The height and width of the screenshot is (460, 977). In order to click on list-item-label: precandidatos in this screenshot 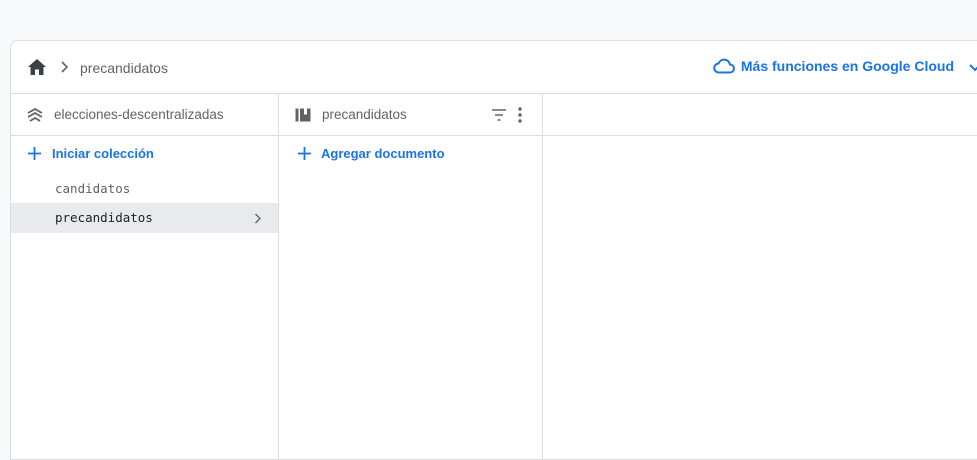, I will do `click(104, 217)`.